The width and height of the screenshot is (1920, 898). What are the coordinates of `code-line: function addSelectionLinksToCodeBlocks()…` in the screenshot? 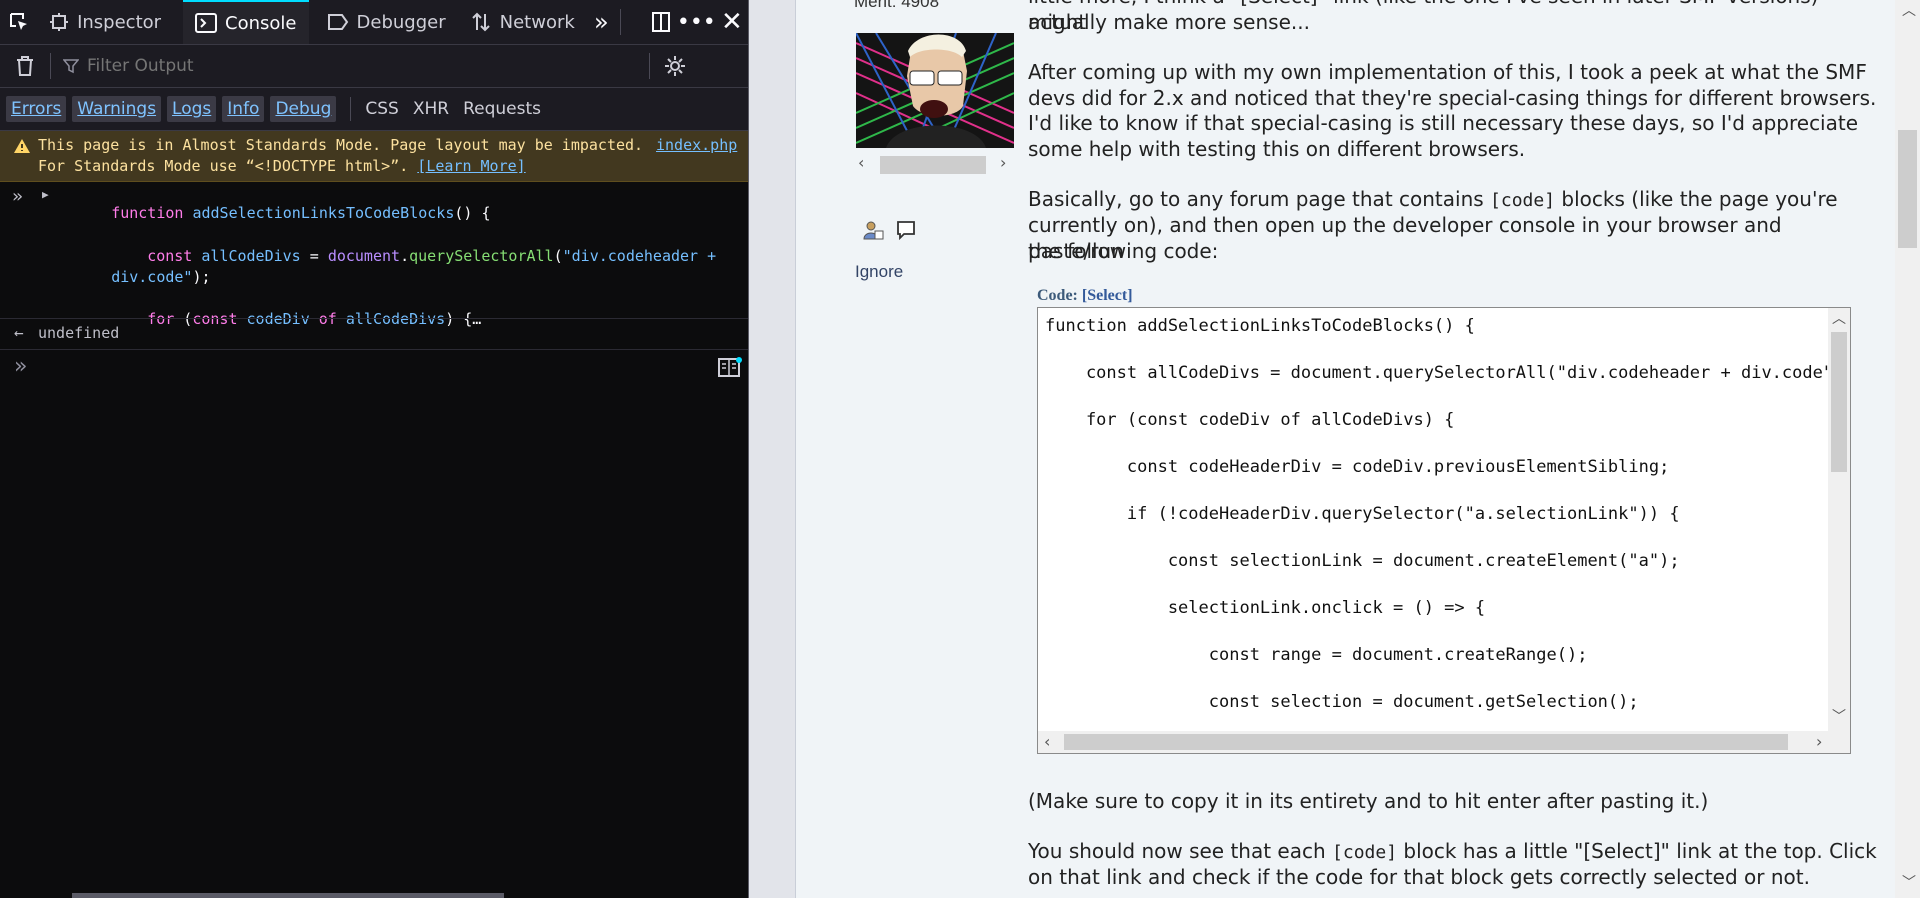 It's located at (1260, 326).